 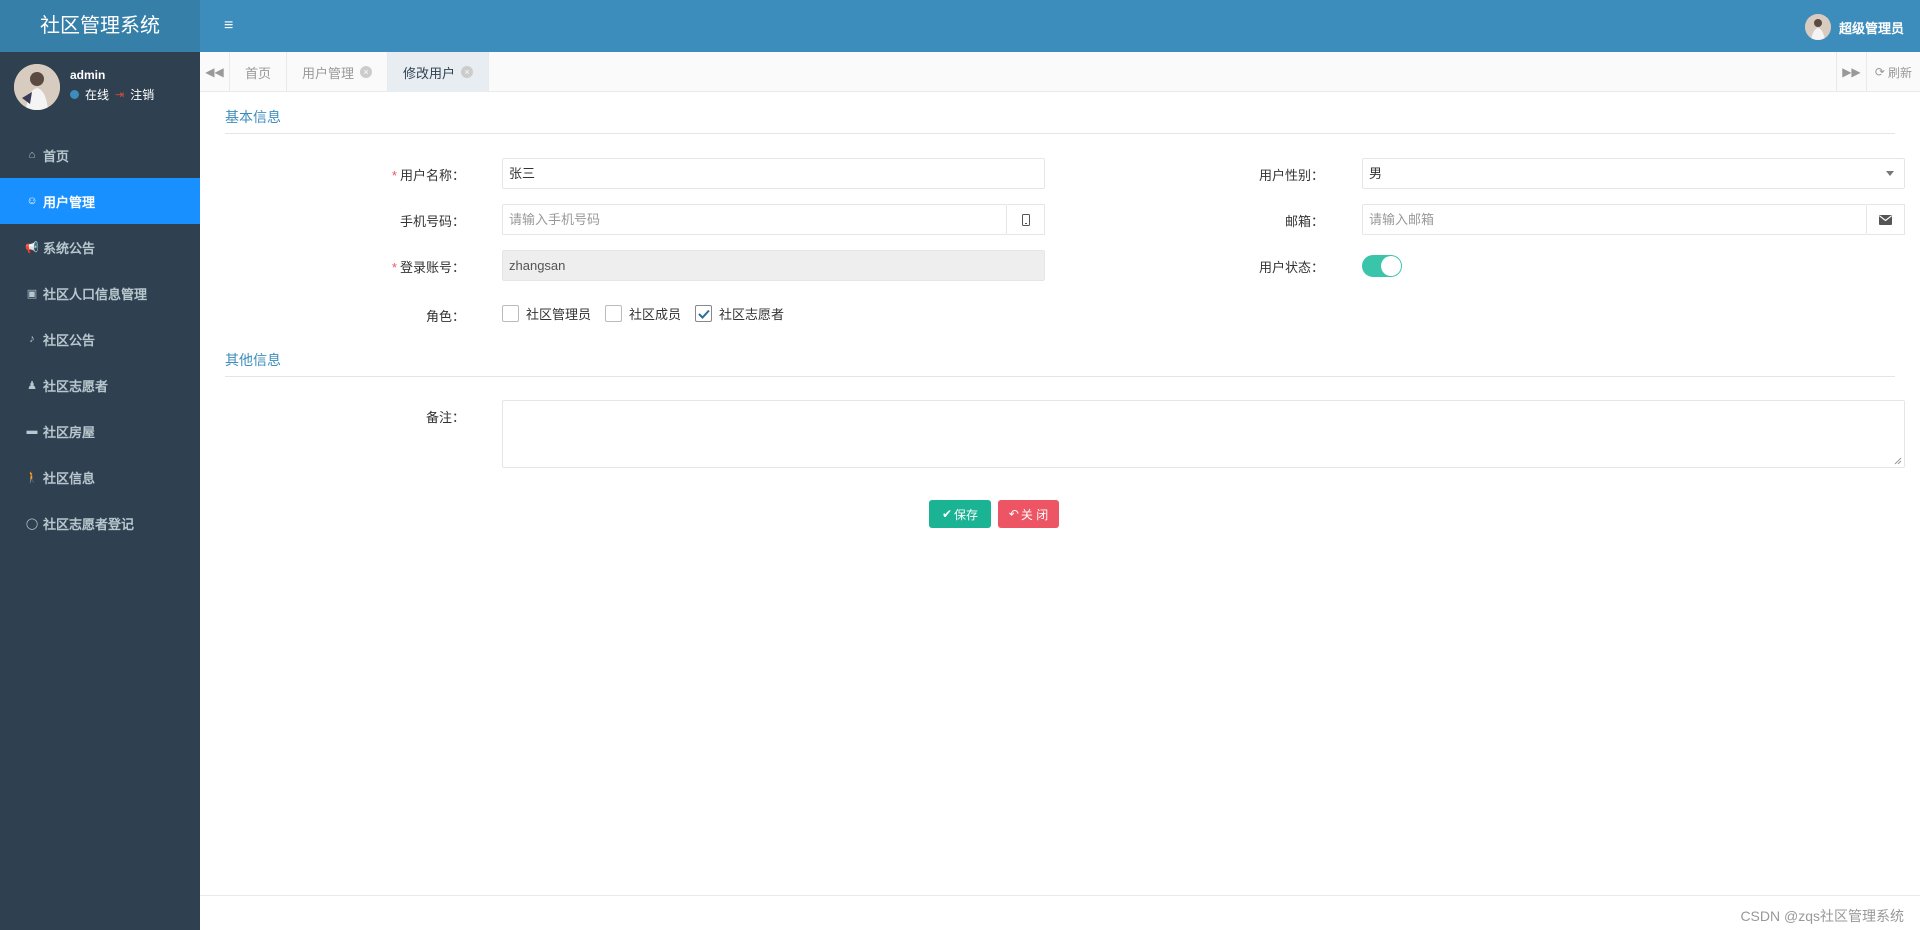 What do you see at coordinates (142, 94) in the screenshot?
I see `logout-link: 注销` at bounding box center [142, 94].